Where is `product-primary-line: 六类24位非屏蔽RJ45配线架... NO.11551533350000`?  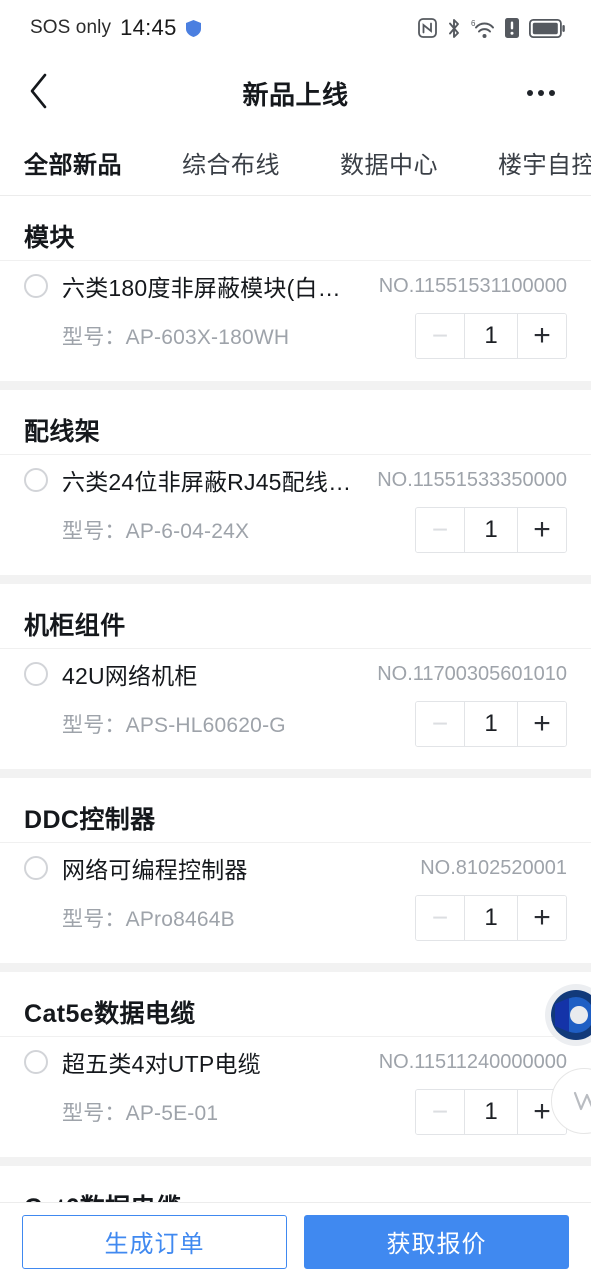
product-primary-line: 六类24位非屏蔽RJ45配线架... NO.11551533350000 is located at coordinates (295, 480).